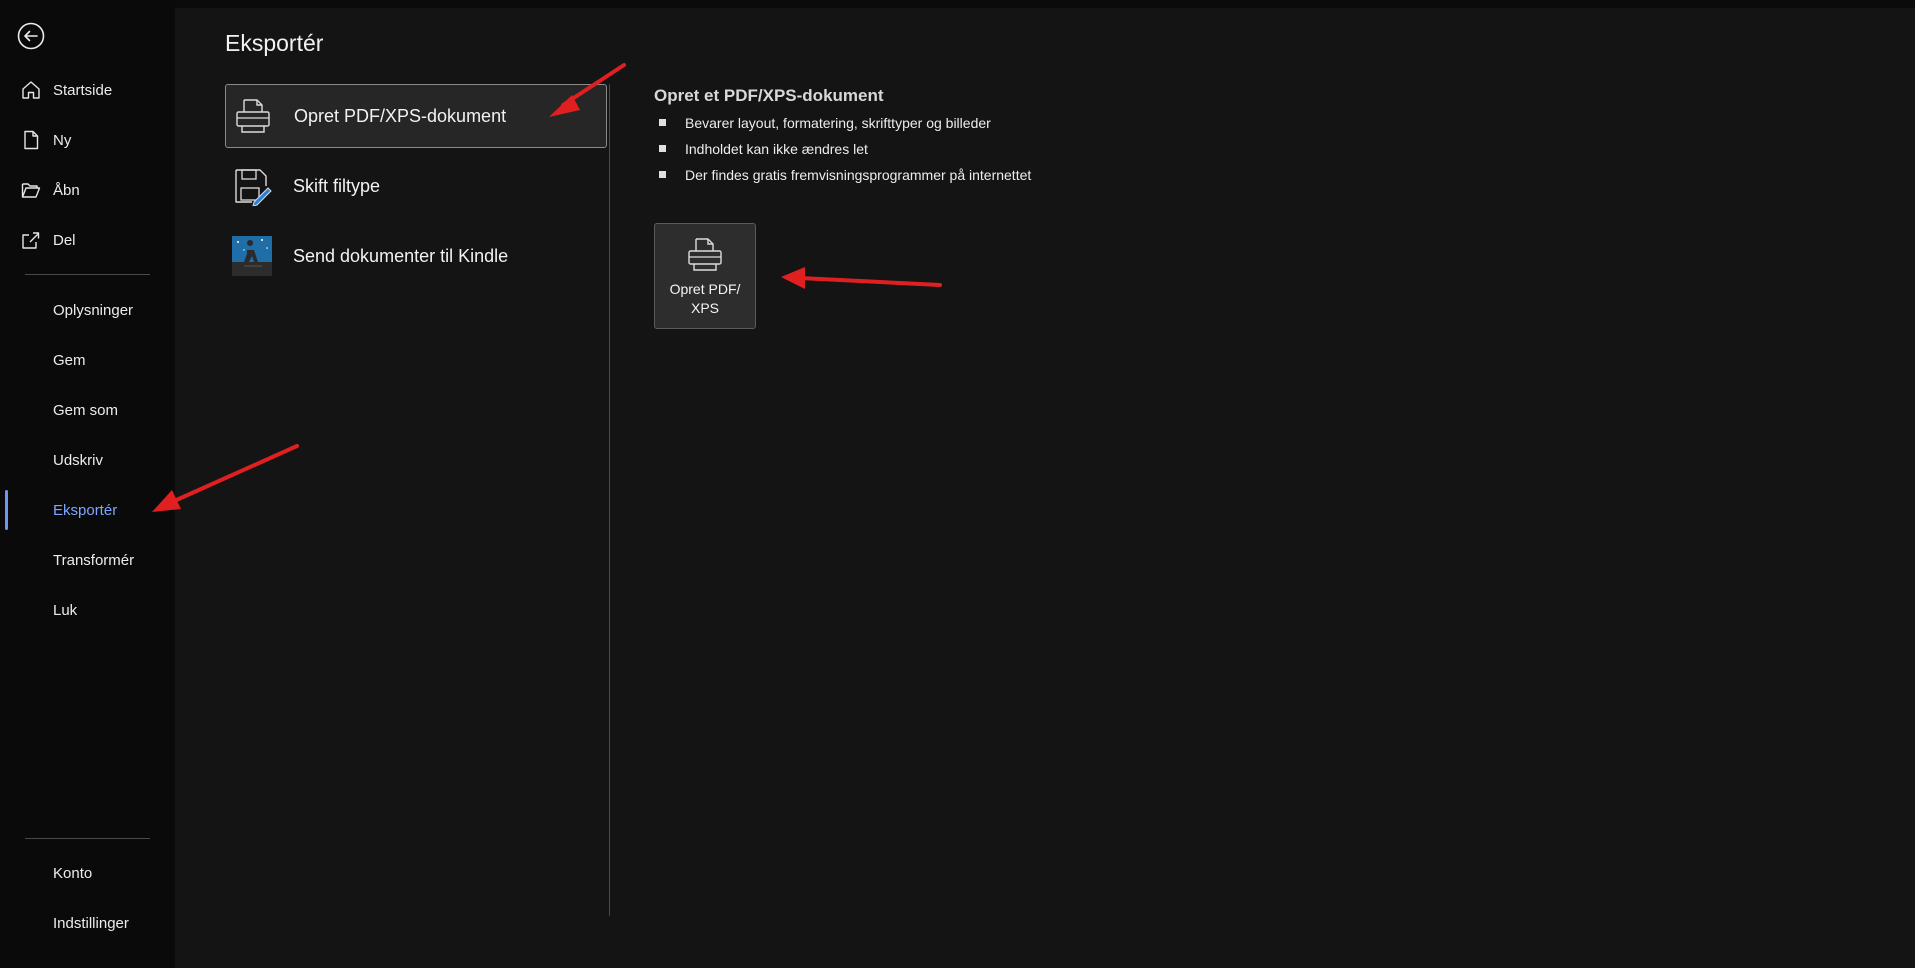 The width and height of the screenshot is (1915, 968). Describe the element at coordinates (252, 186) in the screenshot. I see `change-file-type-icon` at that location.